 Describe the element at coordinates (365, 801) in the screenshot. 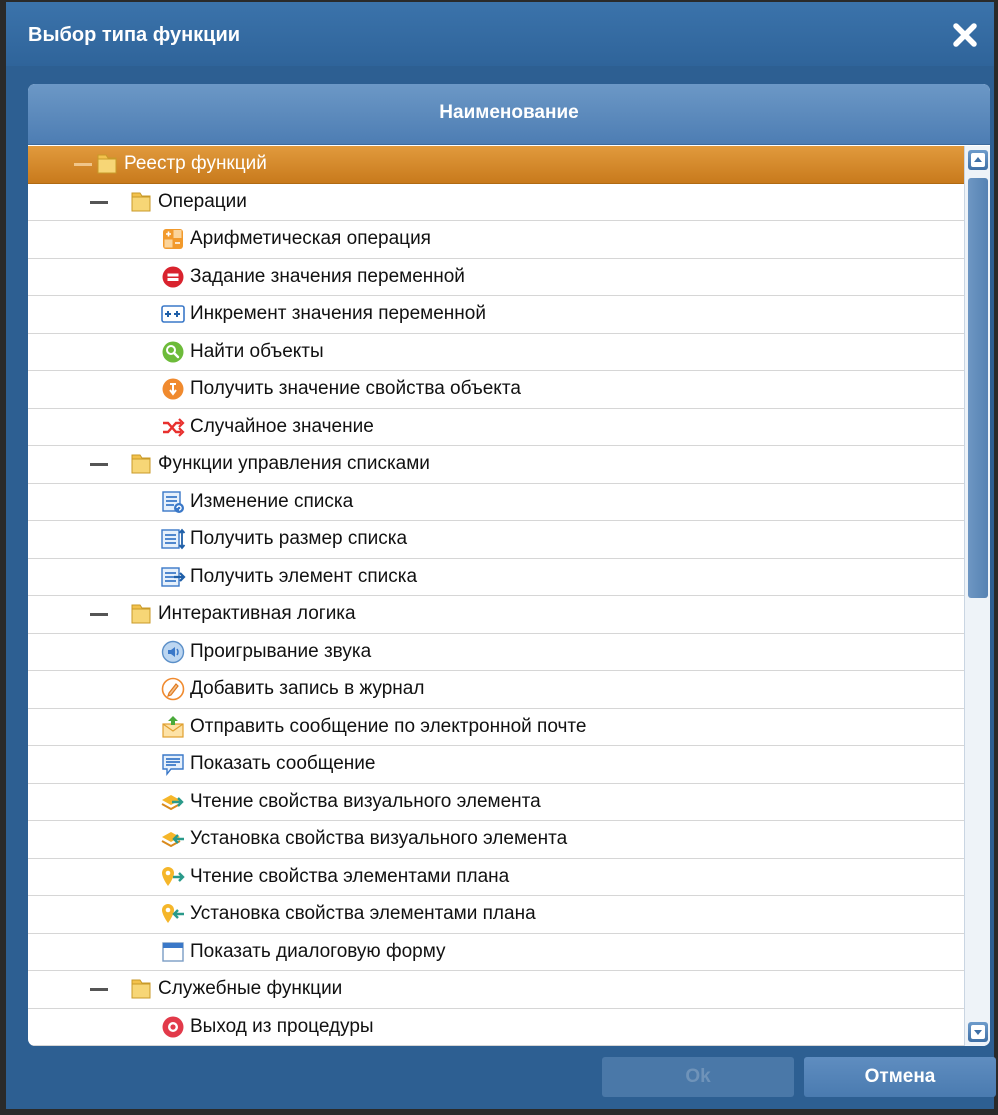

I see `tree-item-label: Чтение свойства визуального элемента` at that location.